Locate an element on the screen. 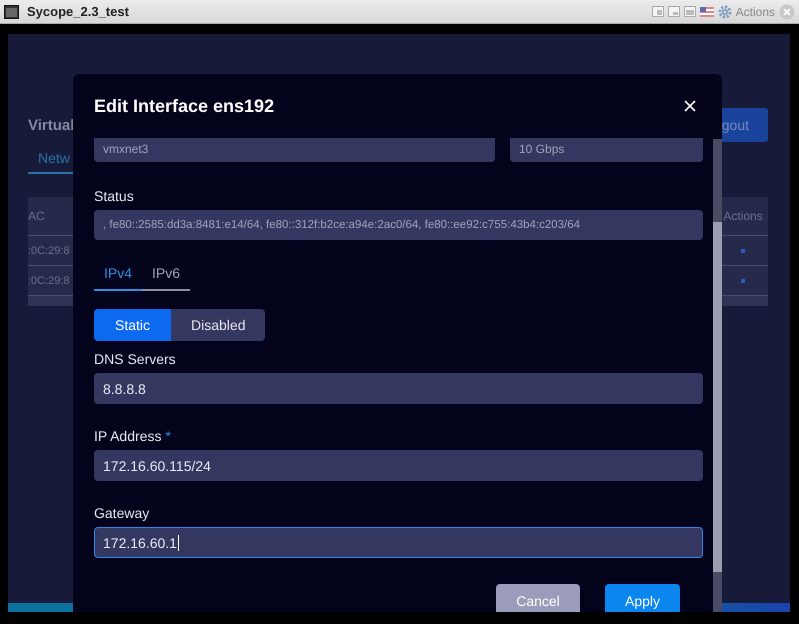 This screenshot has height=624, width=799. scrollbar is located at coordinates (717, 375).